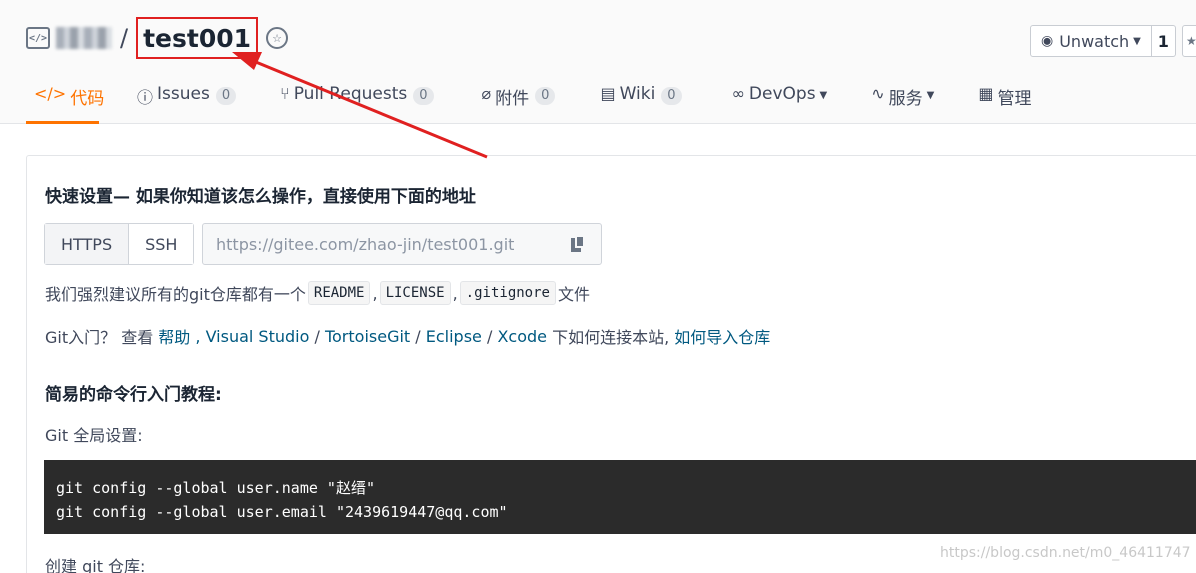 Image resolution: width=1196 pixels, height=573 pixels. What do you see at coordinates (637, 94) in the screenshot?
I see `tab-label: Wiki` at bounding box center [637, 94].